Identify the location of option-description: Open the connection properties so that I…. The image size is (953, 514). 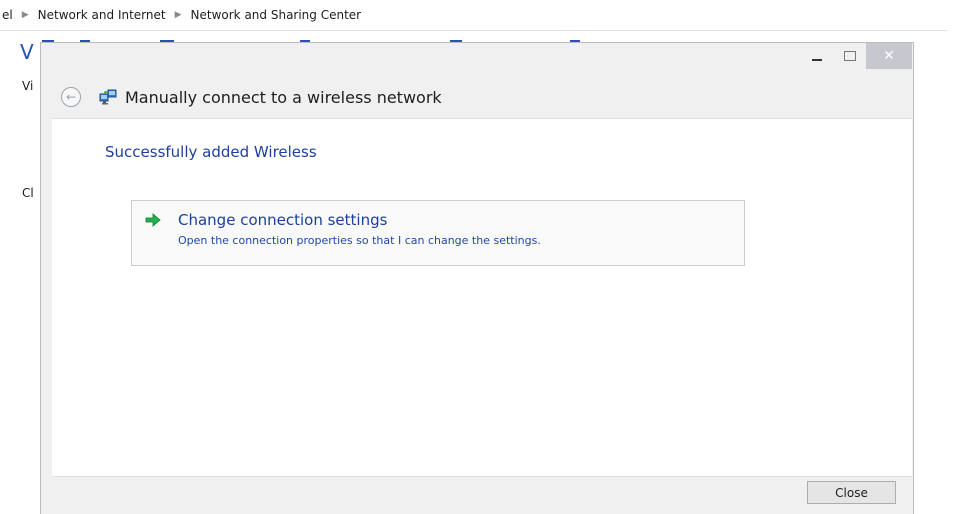
(359, 240).